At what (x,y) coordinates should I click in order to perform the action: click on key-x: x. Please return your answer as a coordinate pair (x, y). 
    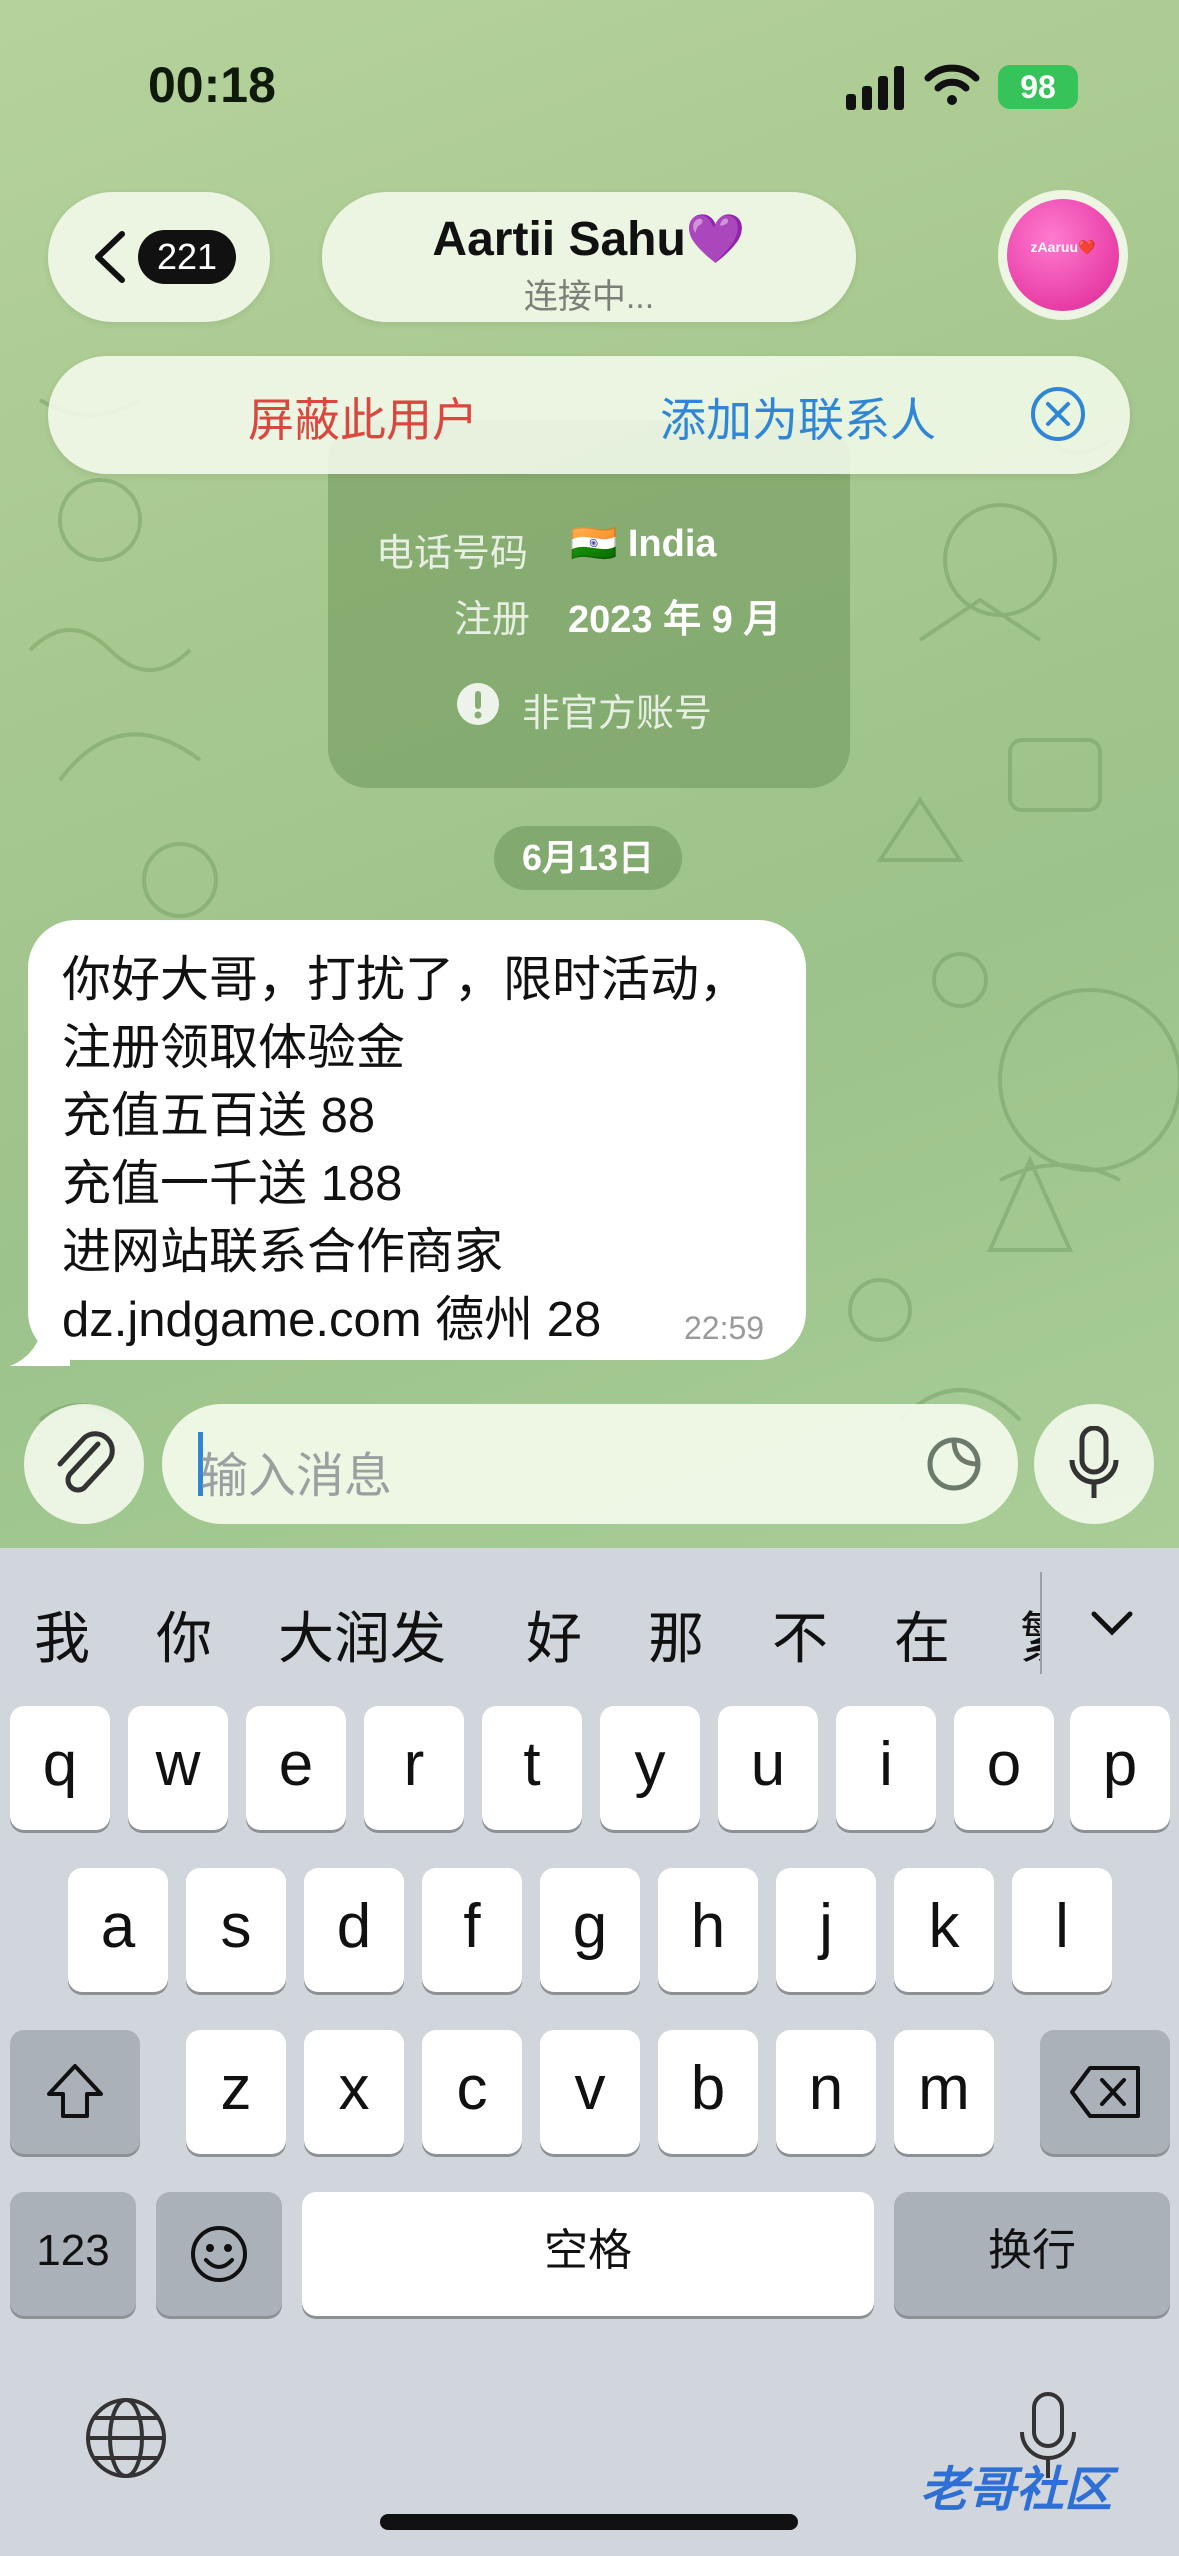
    Looking at the image, I should click on (354, 2092).